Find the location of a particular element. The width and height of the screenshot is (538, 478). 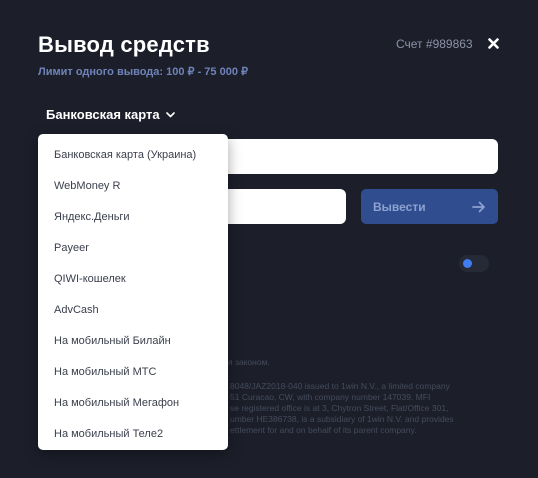

dropdown-option: Банковская карта (Украина) is located at coordinates (133, 155).